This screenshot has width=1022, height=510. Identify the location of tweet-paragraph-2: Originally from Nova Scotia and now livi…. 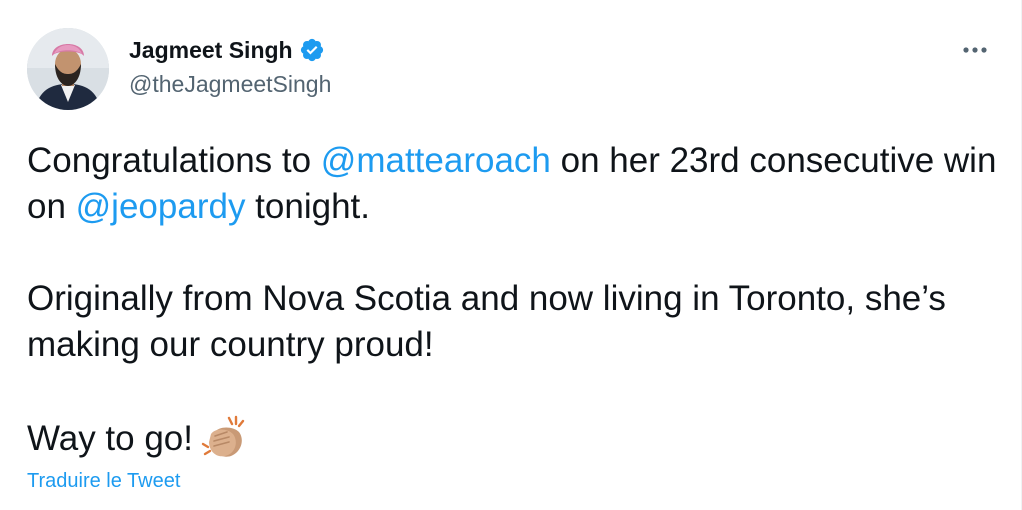
(486, 321).